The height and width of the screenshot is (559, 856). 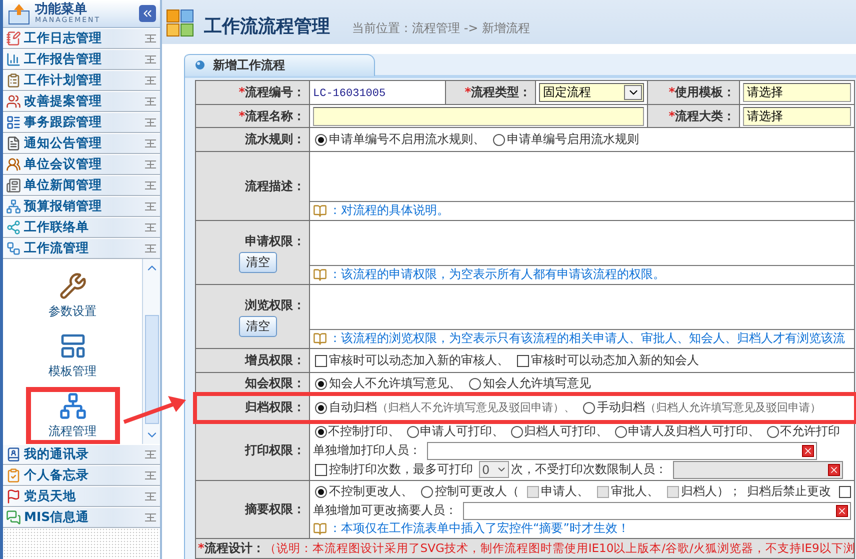 I want to click on chat-icon, so click(x=13, y=517).